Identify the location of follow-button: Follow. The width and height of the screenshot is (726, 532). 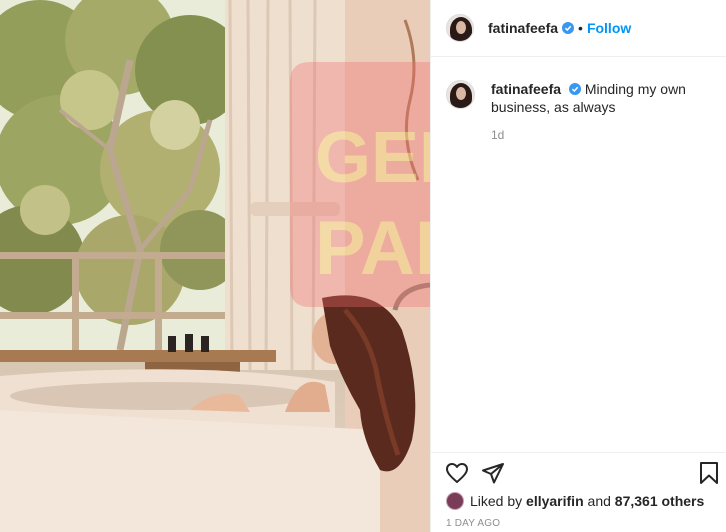
(609, 28).